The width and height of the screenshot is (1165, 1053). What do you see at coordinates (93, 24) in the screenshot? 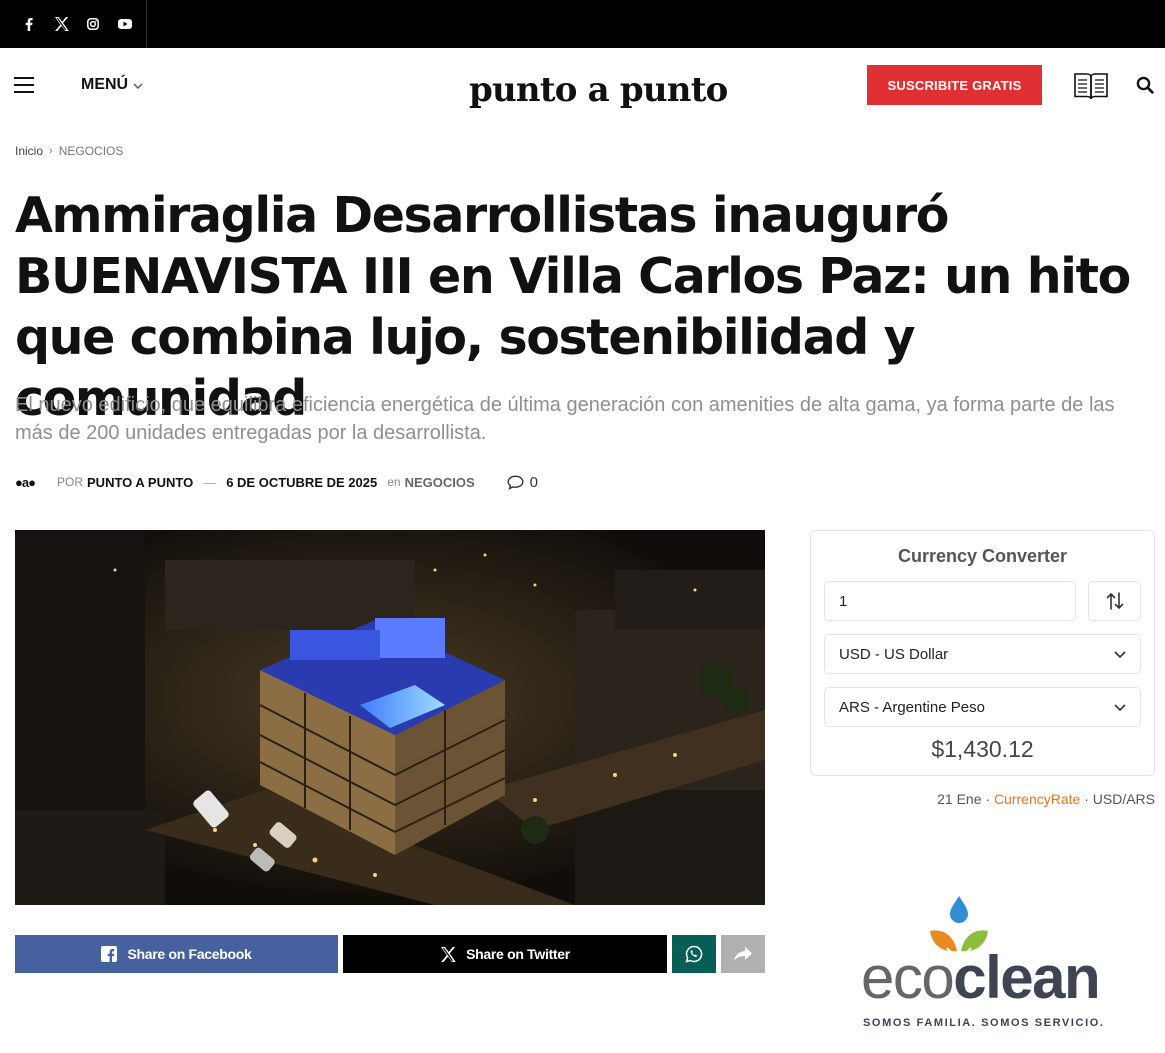
I see `instagram-icon` at bounding box center [93, 24].